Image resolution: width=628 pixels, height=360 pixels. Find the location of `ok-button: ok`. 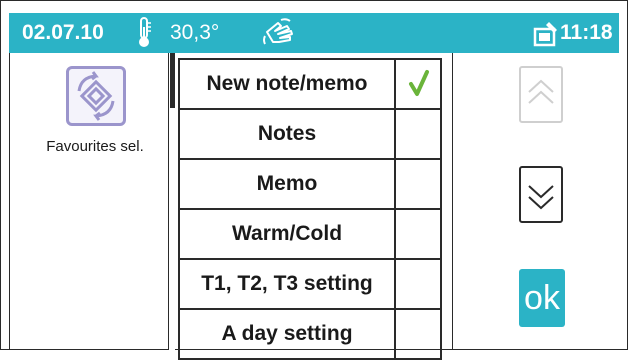

ok-button: ok is located at coordinates (542, 298).